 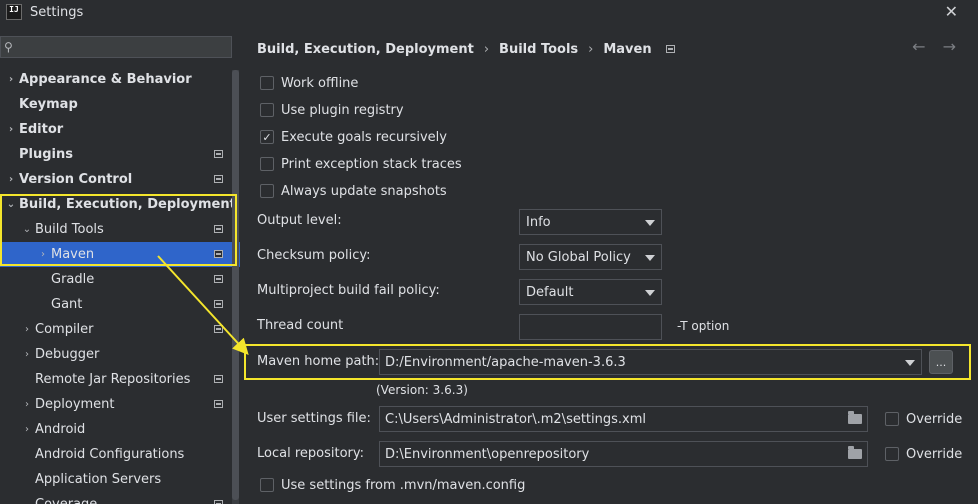 What do you see at coordinates (203, 305) in the screenshot?
I see `annotation-arrow` at bounding box center [203, 305].